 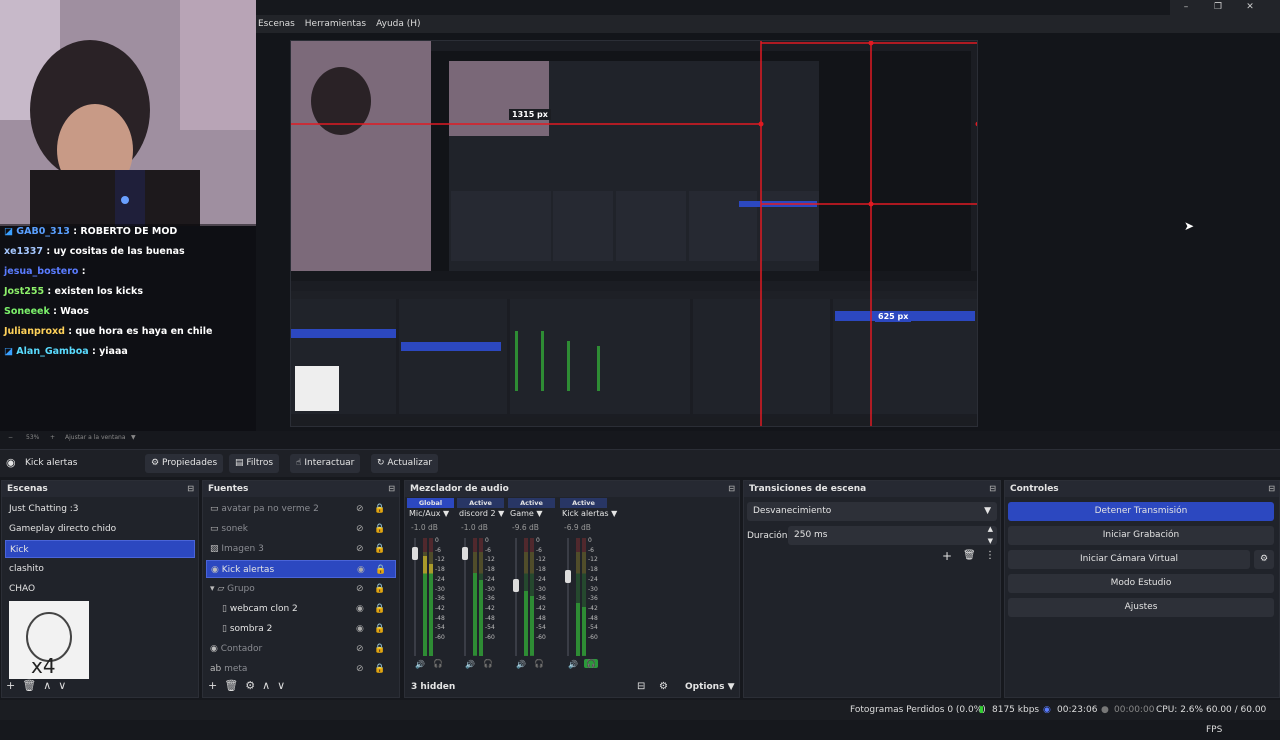 What do you see at coordinates (10, 685) in the screenshot?
I see `add-scene-button: +` at bounding box center [10, 685].